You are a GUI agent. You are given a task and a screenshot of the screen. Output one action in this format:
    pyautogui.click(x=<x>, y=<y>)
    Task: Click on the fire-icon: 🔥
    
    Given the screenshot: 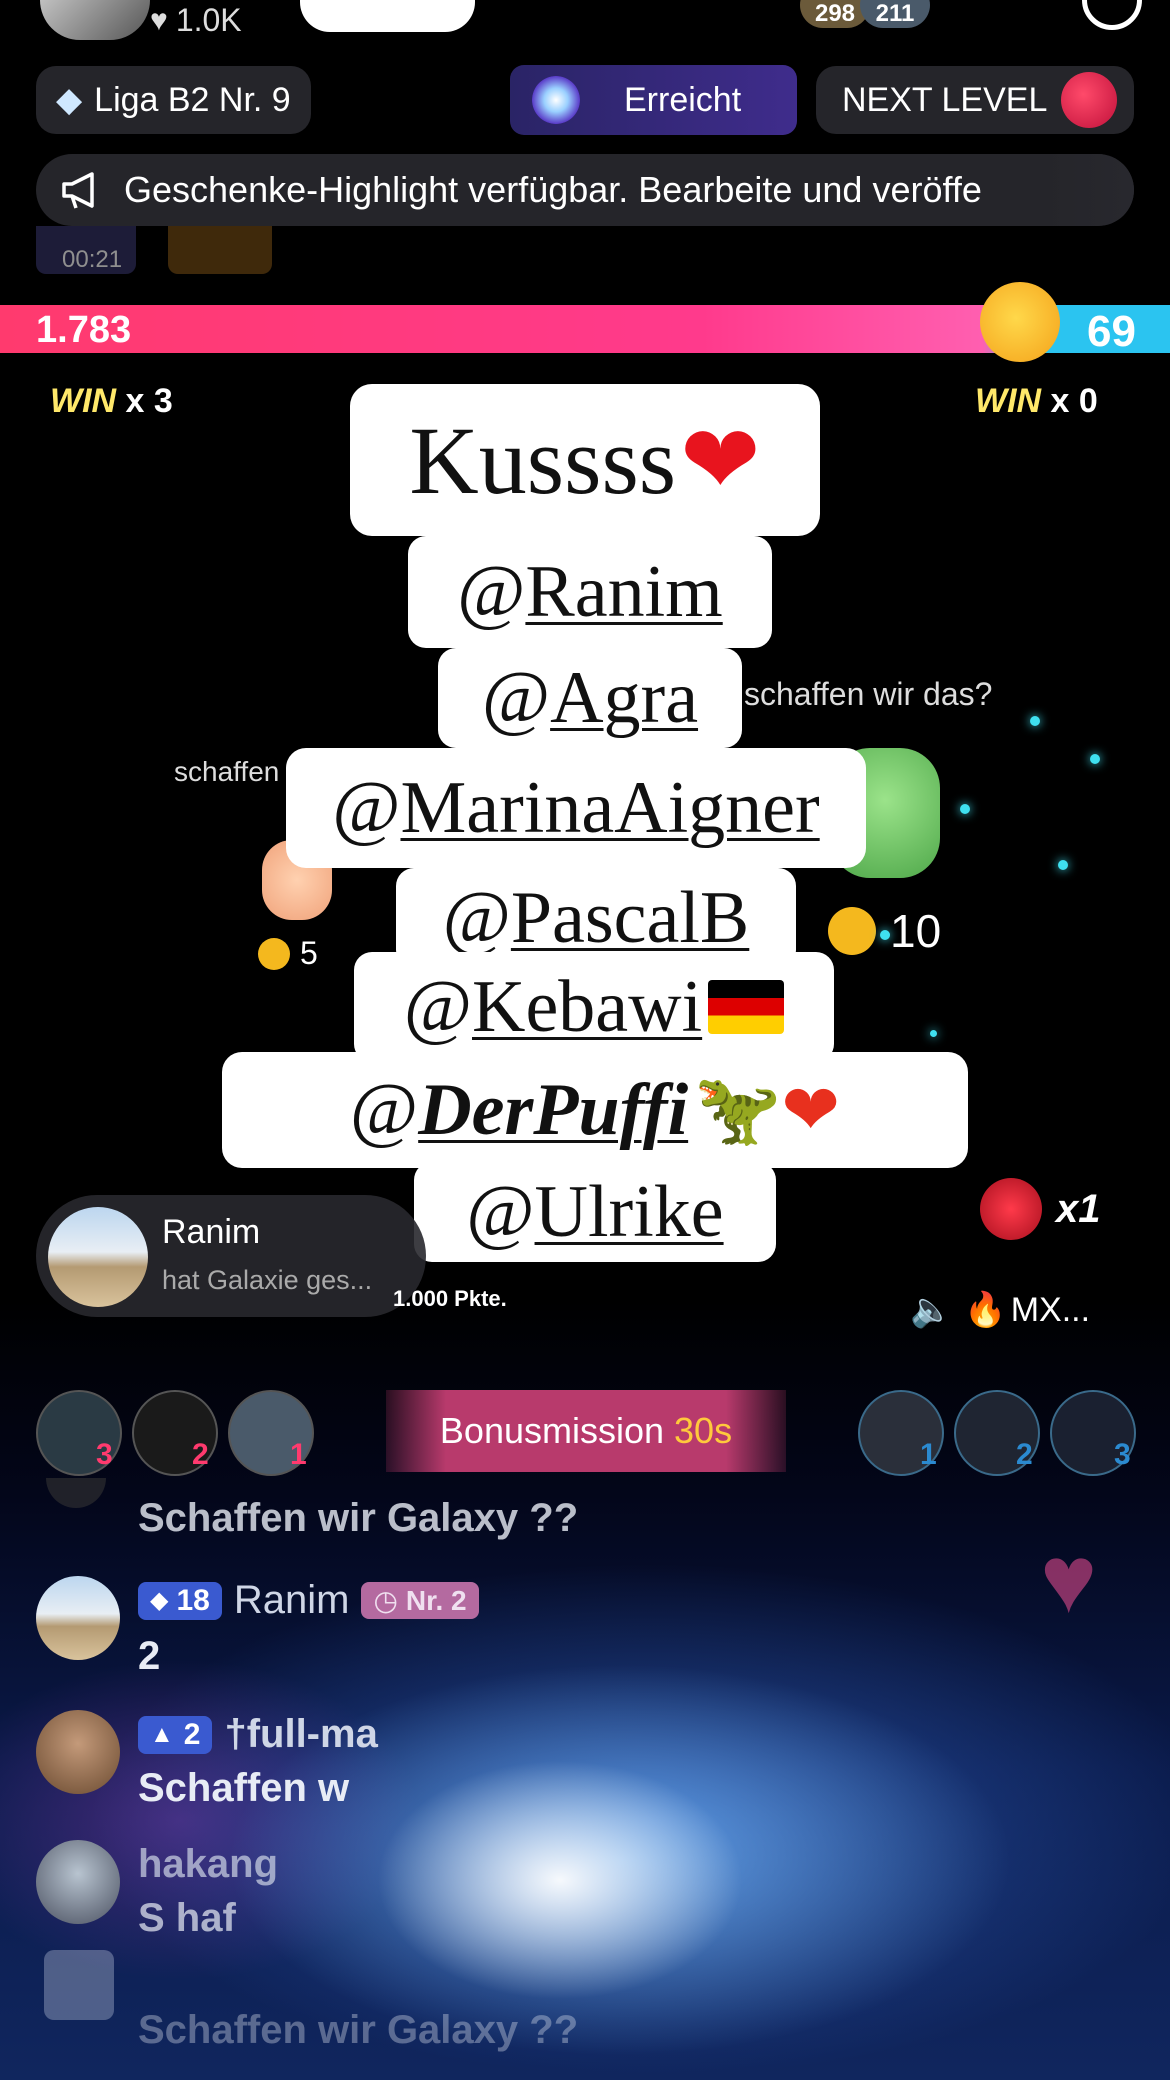 What is the action you would take?
    pyautogui.click(x=985, y=1310)
    